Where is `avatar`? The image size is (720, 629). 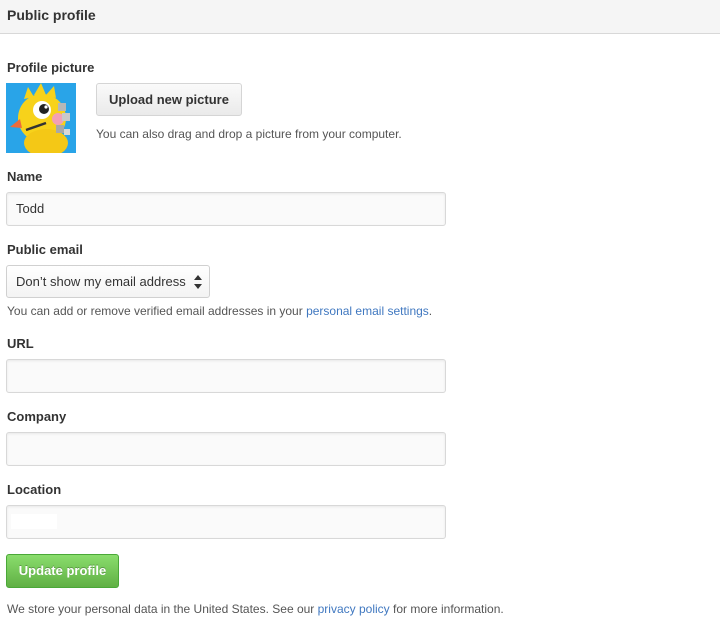 avatar is located at coordinates (41, 118).